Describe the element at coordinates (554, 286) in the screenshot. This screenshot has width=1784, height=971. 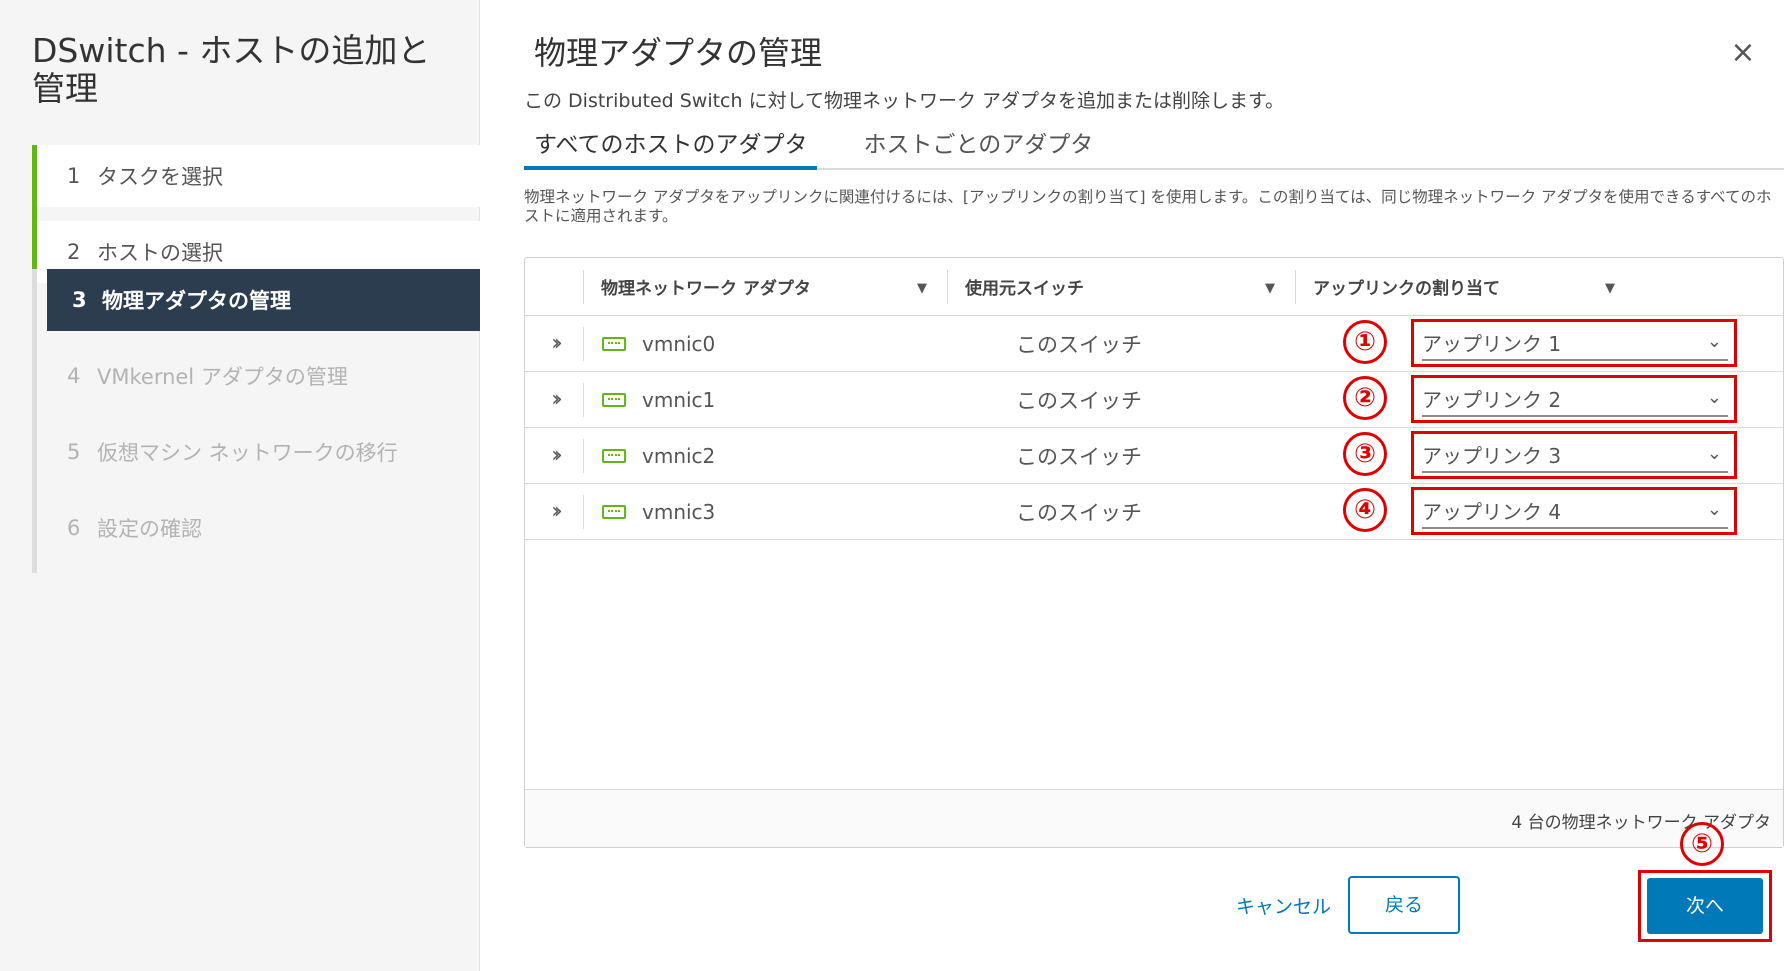
I see `expander-header` at that location.